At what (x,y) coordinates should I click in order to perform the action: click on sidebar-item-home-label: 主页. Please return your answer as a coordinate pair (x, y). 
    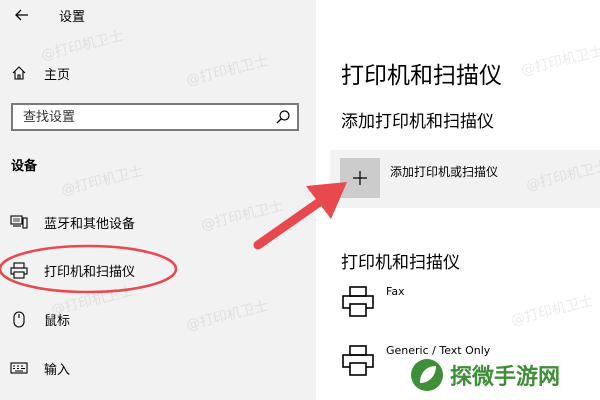
    Looking at the image, I should click on (57, 75).